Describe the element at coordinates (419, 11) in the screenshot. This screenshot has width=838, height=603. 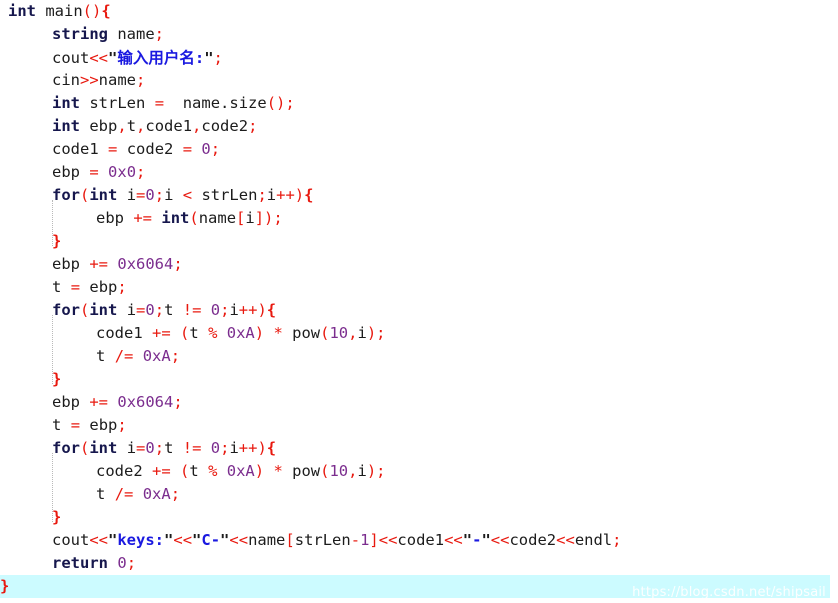
I see `code-line: int main(){` at that location.